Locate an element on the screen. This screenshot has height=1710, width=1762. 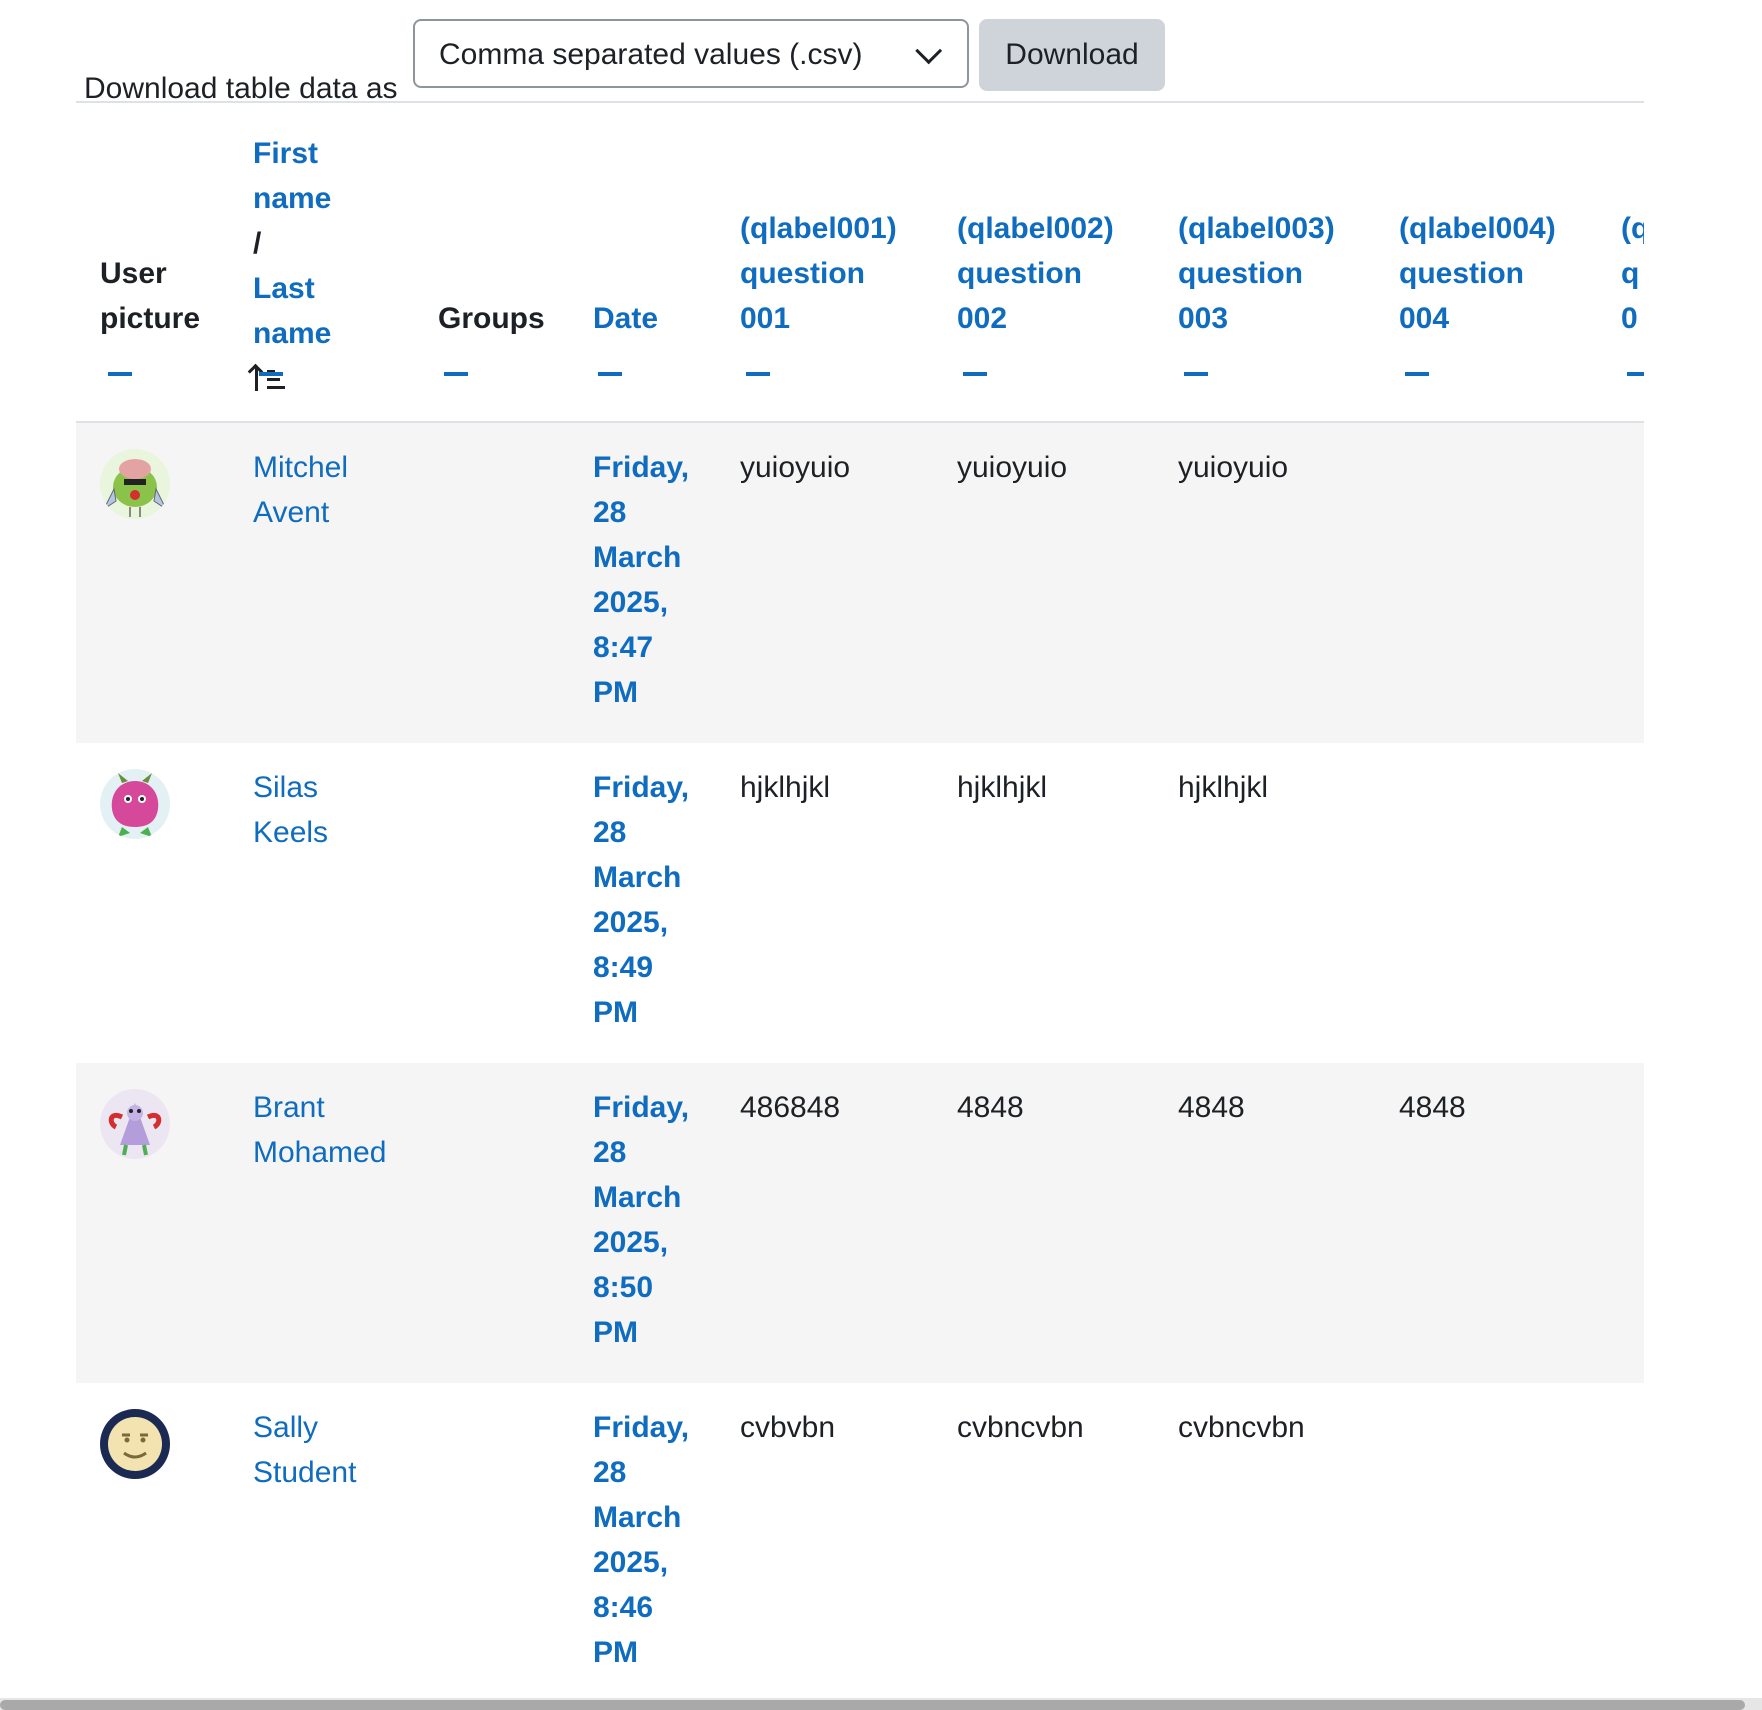
header-question-4-label: (qlabel004) is located at coordinates (1477, 228).